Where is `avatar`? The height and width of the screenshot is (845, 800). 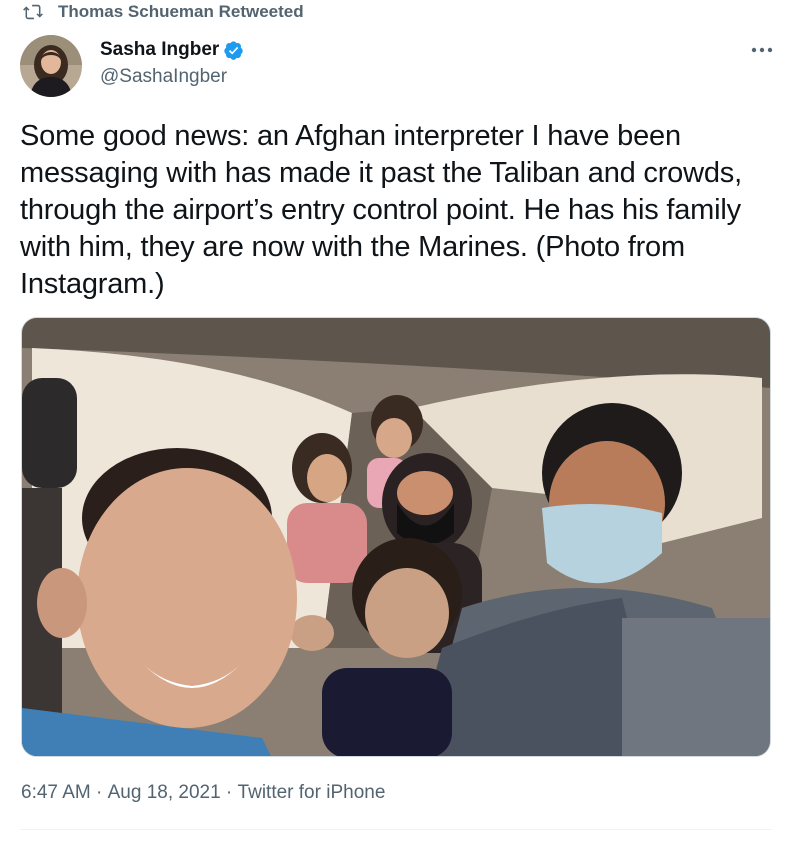 avatar is located at coordinates (51, 66).